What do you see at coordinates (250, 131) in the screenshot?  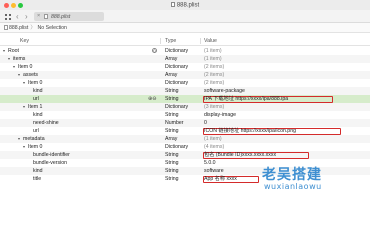 I see `row-value: ICON 链接地址 https://xxxx/ipa/icon.png` at bounding box center [250, 131].